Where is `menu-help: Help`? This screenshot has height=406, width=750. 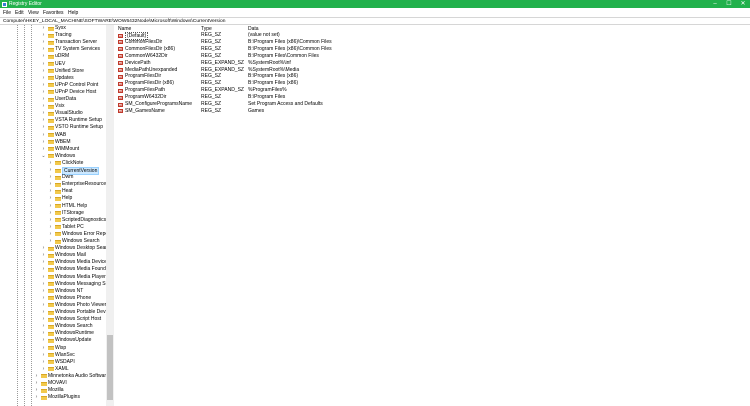
menu-help: Help is located at coordinates (73, 13).